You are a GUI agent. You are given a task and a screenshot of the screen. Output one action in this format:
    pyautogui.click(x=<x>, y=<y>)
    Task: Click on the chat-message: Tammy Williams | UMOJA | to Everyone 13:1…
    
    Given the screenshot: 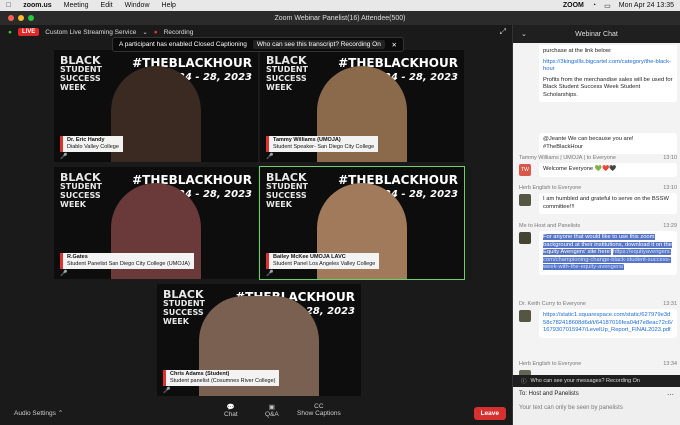 What is the action you would take?
    pyautogui.click(x=598, y=166)
    